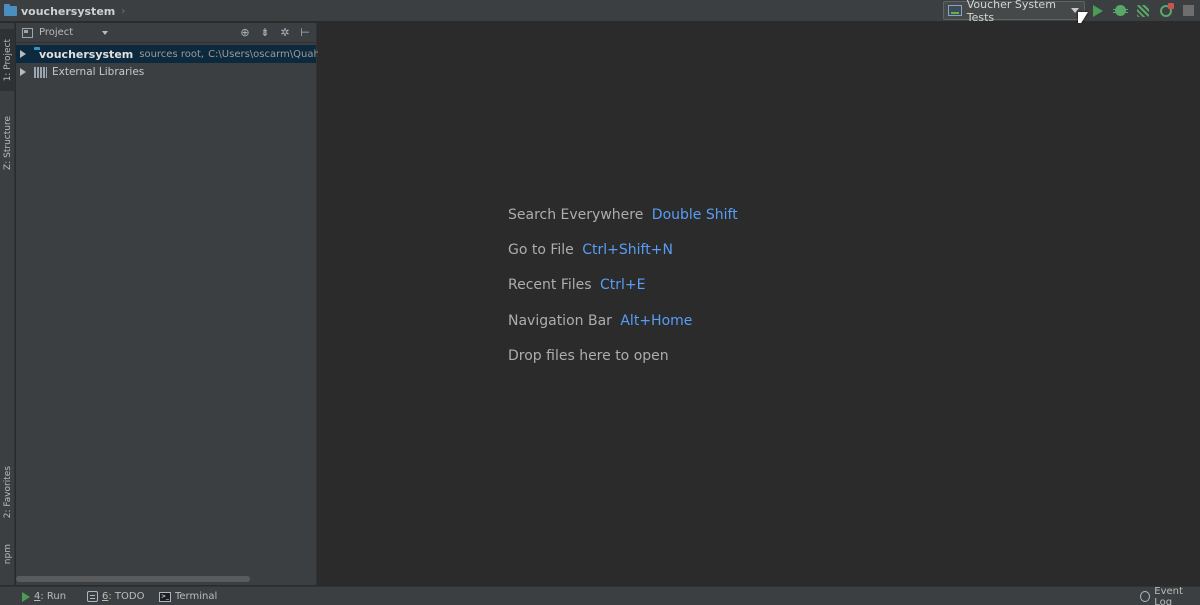 The height and width of the screenshot is (605, 1200). I want to click on tab-terminal: >_ Terminal, so click(188, 596).